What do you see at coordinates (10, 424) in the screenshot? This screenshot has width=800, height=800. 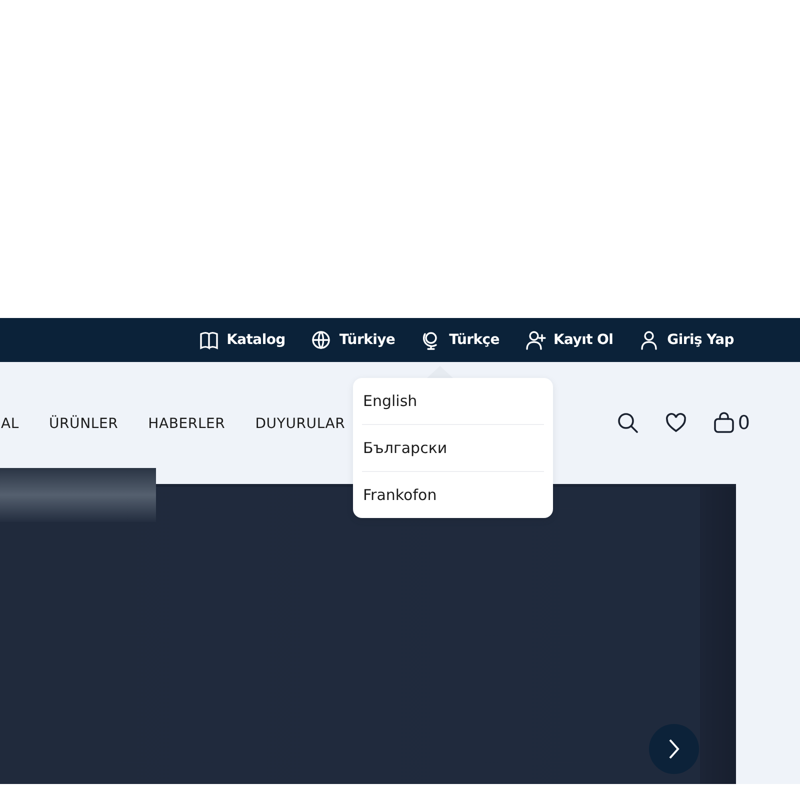 I see `nav-link: AL` at bounding box center [10, 424].